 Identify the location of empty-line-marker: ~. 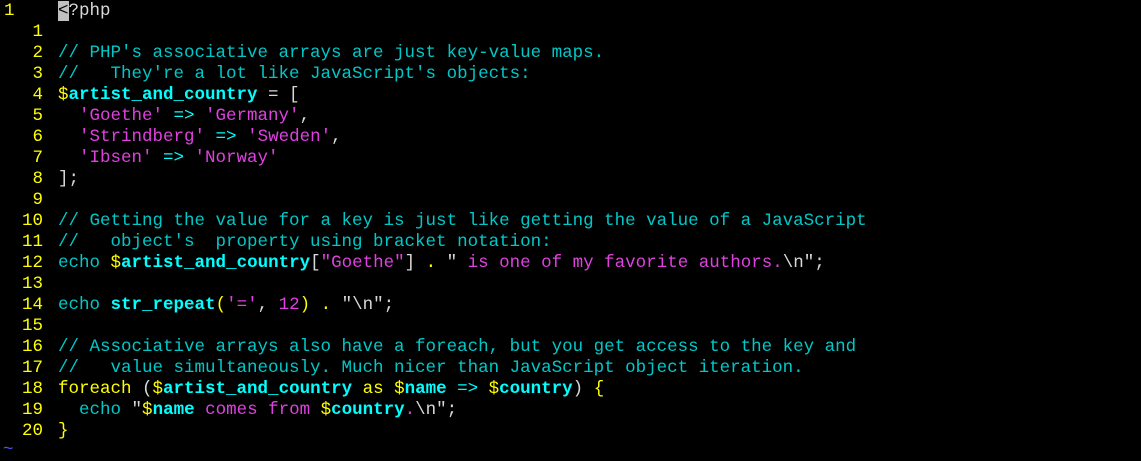
(8, 450).